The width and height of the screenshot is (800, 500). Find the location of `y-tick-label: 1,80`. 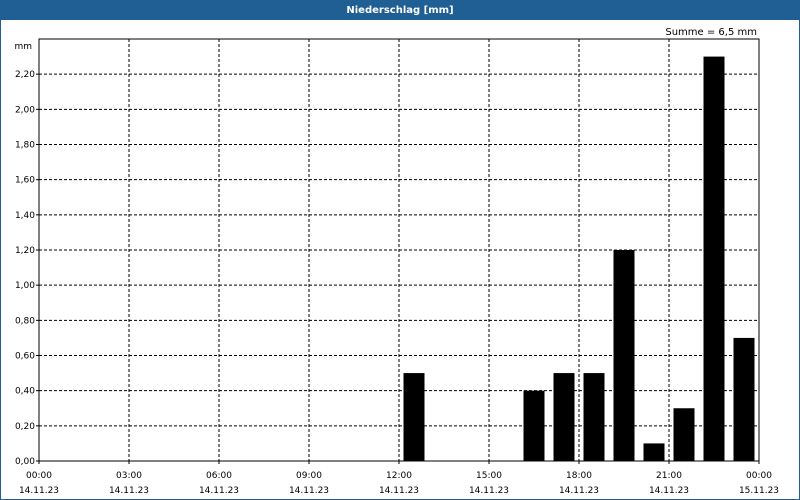

y-tick-label: 1,80 is located at coordinates (25, 146).